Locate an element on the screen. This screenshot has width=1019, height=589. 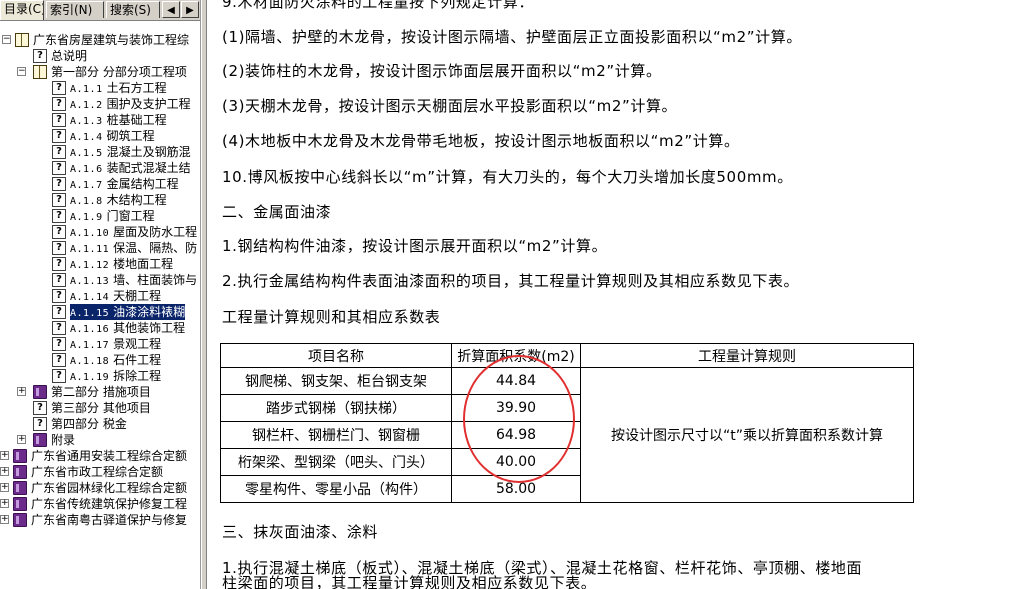
tab-bar: 目录(C) 索引(N) 搜索(S) ◀ ▶ is located at coordinates (100, 10).